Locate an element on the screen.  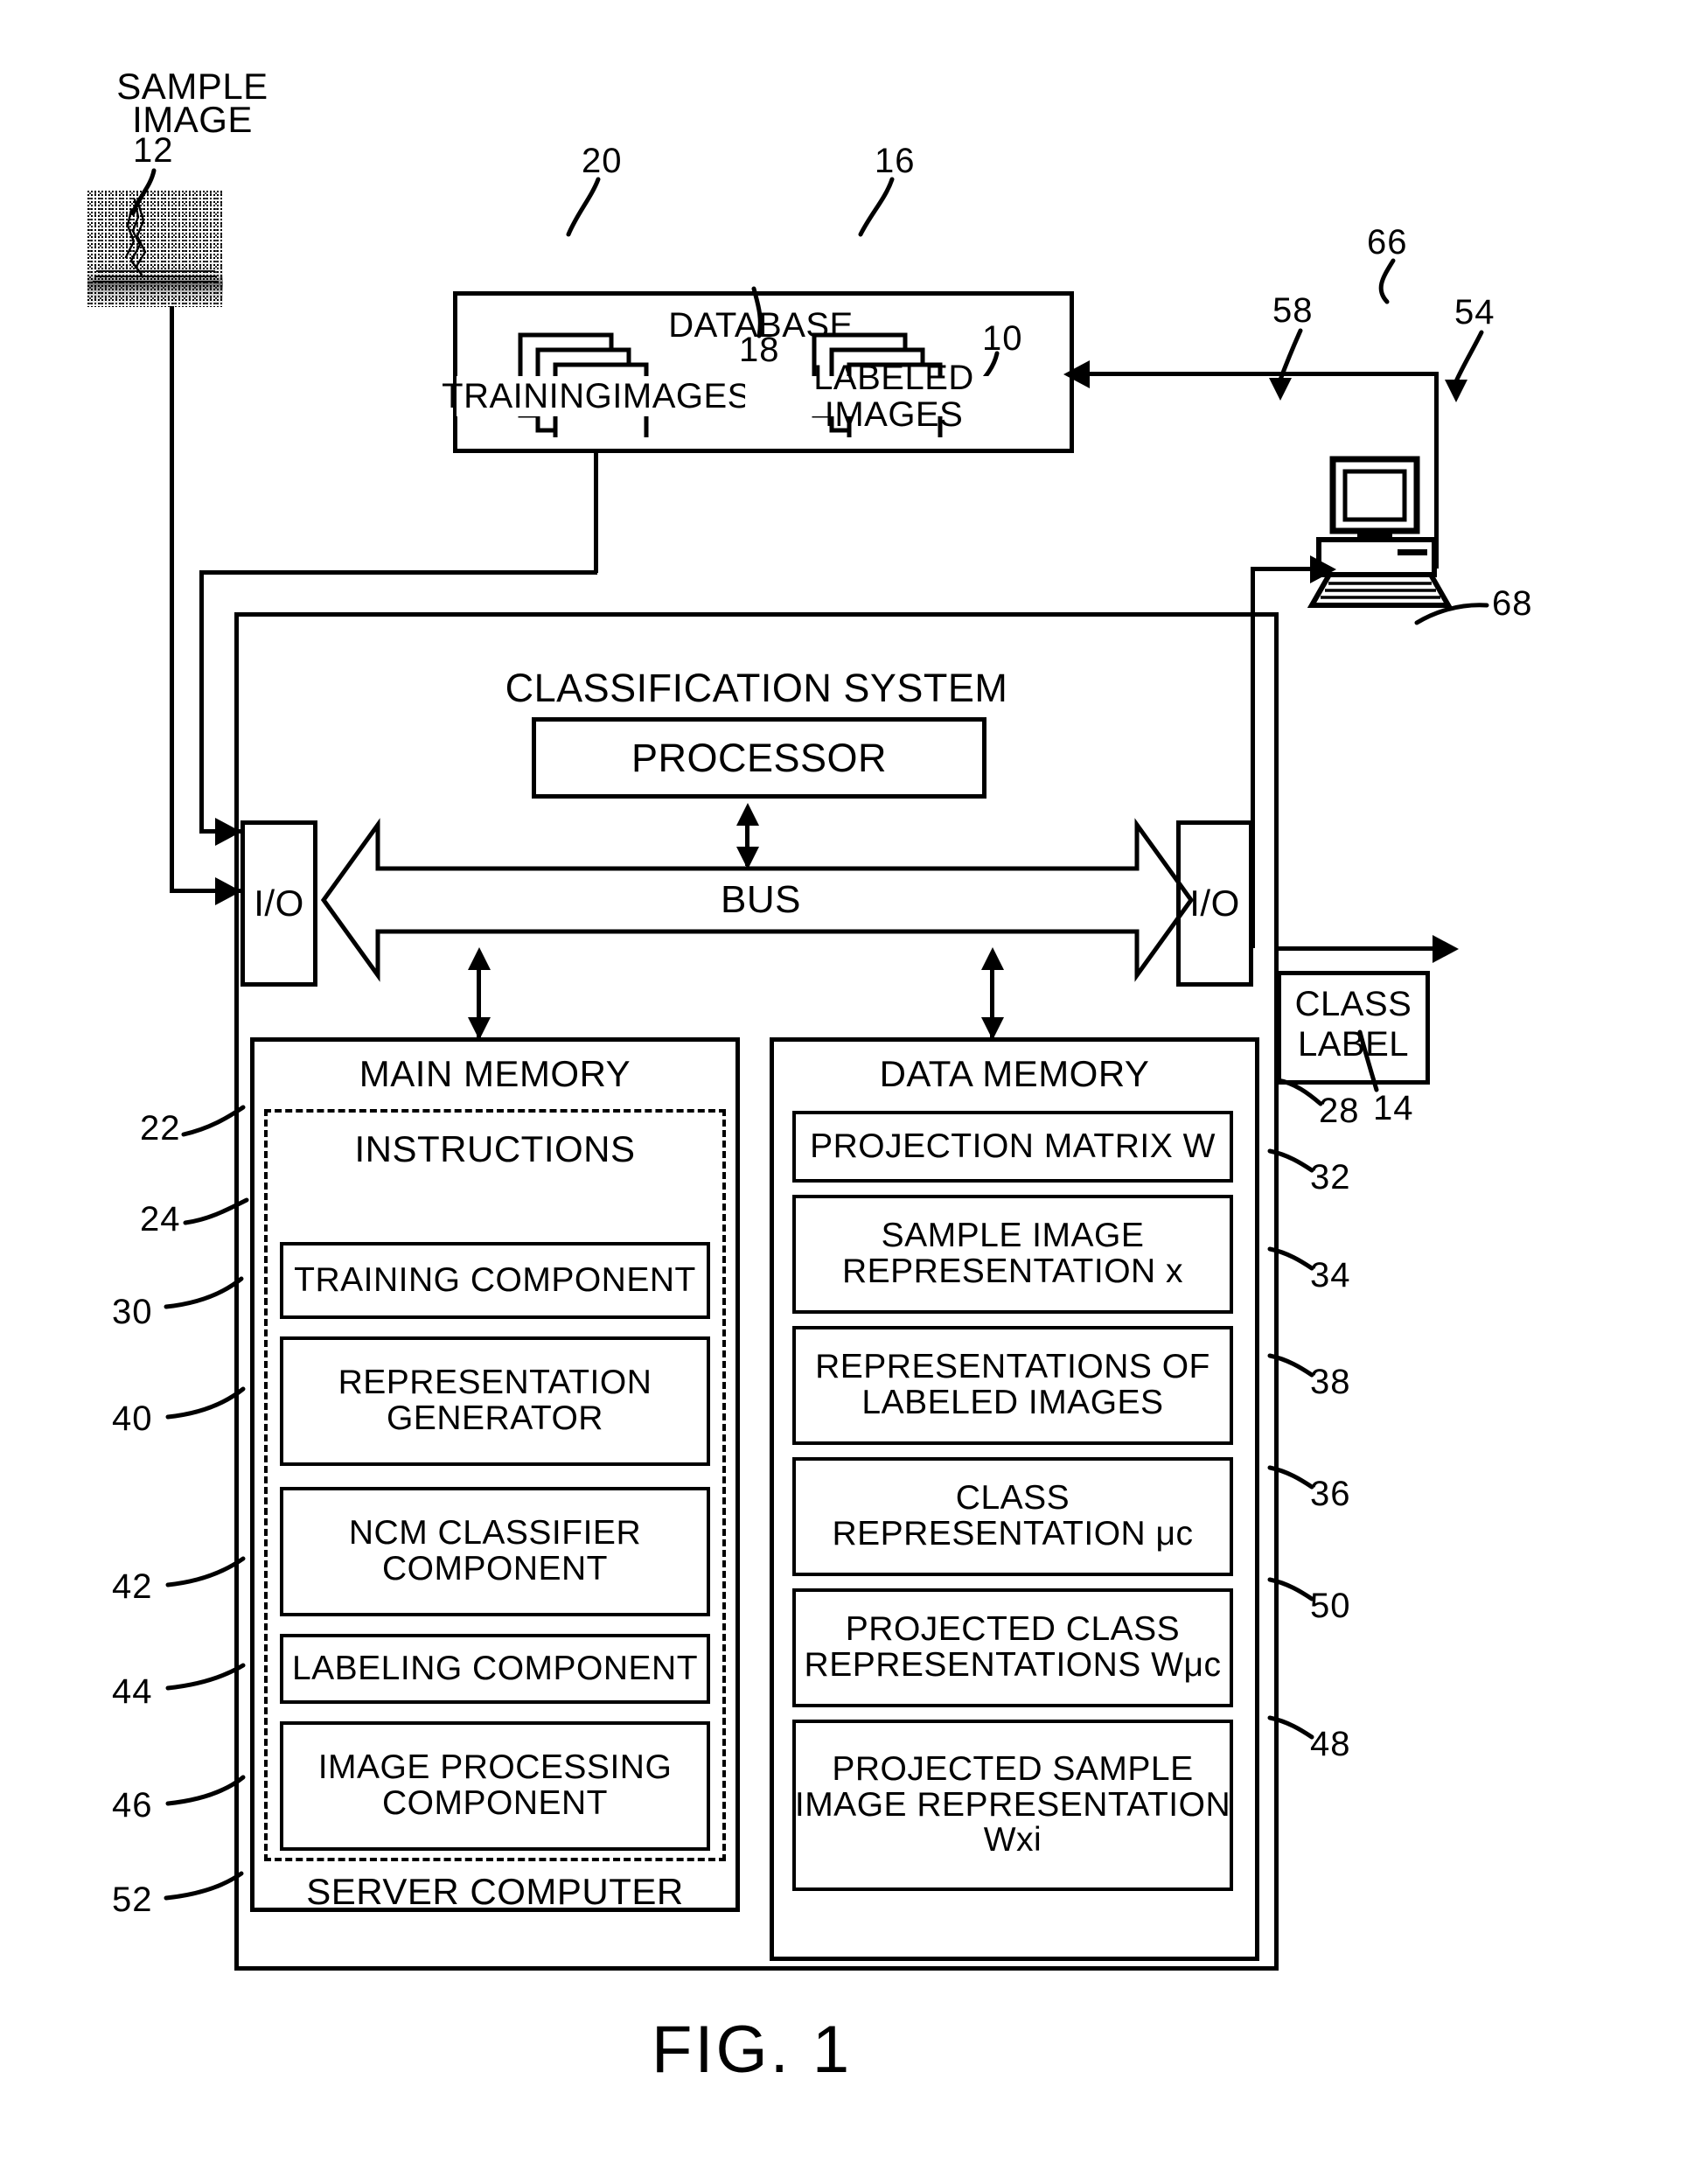
ref-54: 54 is located at coordinates (1474, 312).